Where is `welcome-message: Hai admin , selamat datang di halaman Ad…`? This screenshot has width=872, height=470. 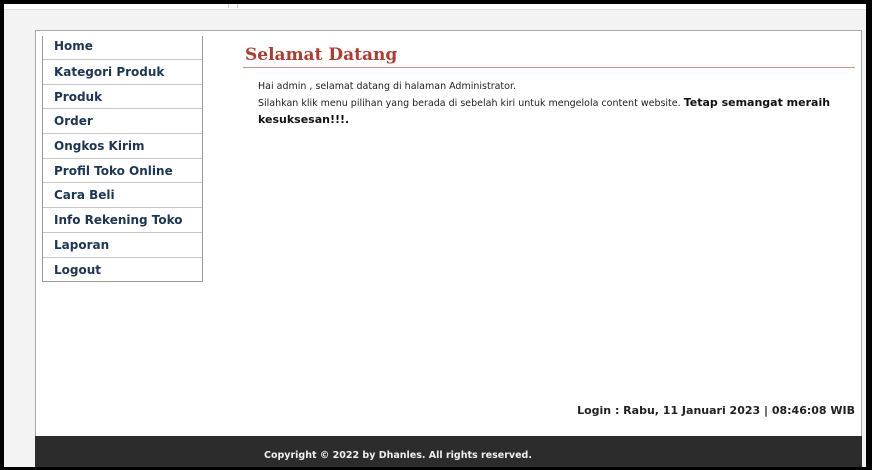 welcome-message: Hai admin , selamat datang di halaman Ad… is located at coordinates (549, 104).